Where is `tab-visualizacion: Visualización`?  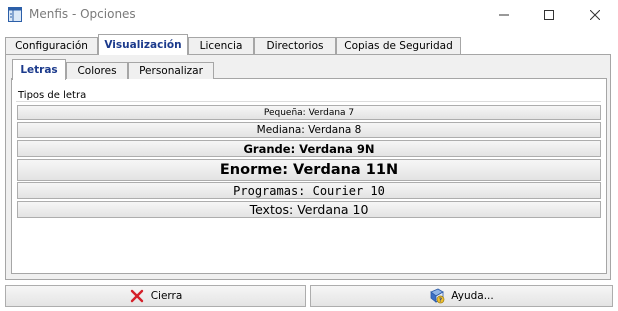
tab-visualizacion: Visualización is located at coordinates (143, 44).